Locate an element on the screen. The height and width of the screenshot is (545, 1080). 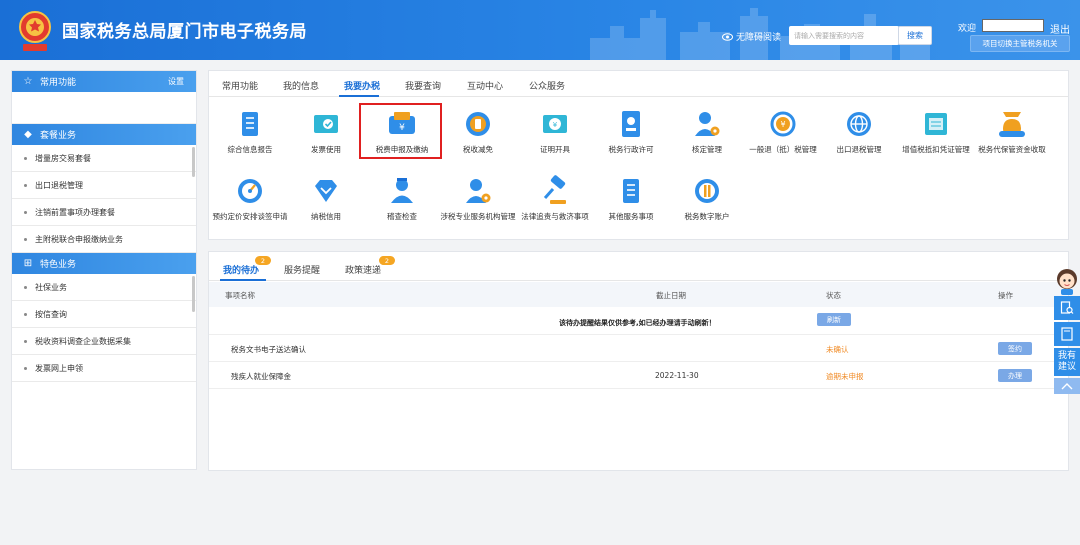
switch-agency-button: 项目切换主管税务机关 is located at coordinates (1020, 43).